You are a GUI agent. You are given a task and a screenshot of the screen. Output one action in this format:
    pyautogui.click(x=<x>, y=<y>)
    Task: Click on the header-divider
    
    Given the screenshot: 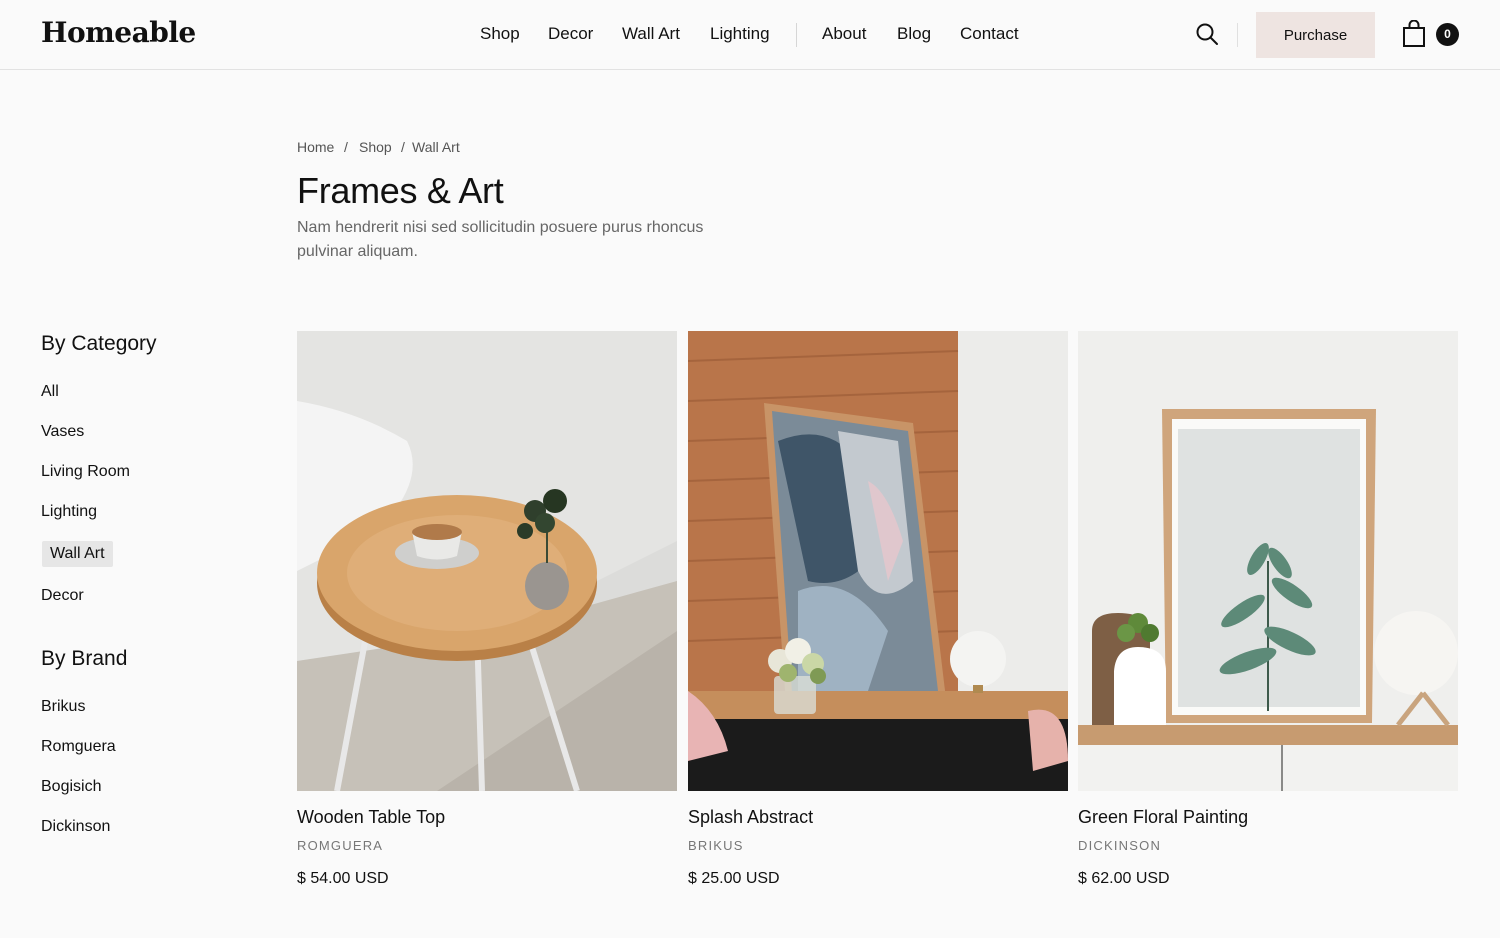 What is the action you would take?
    pyautogui.click(x=1237, y=35)
    